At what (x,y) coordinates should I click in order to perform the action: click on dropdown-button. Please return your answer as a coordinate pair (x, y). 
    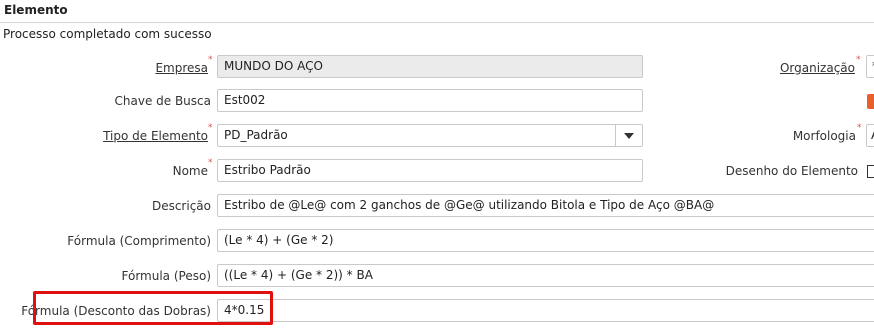
    Looking at the image, I should click on (628, 135).